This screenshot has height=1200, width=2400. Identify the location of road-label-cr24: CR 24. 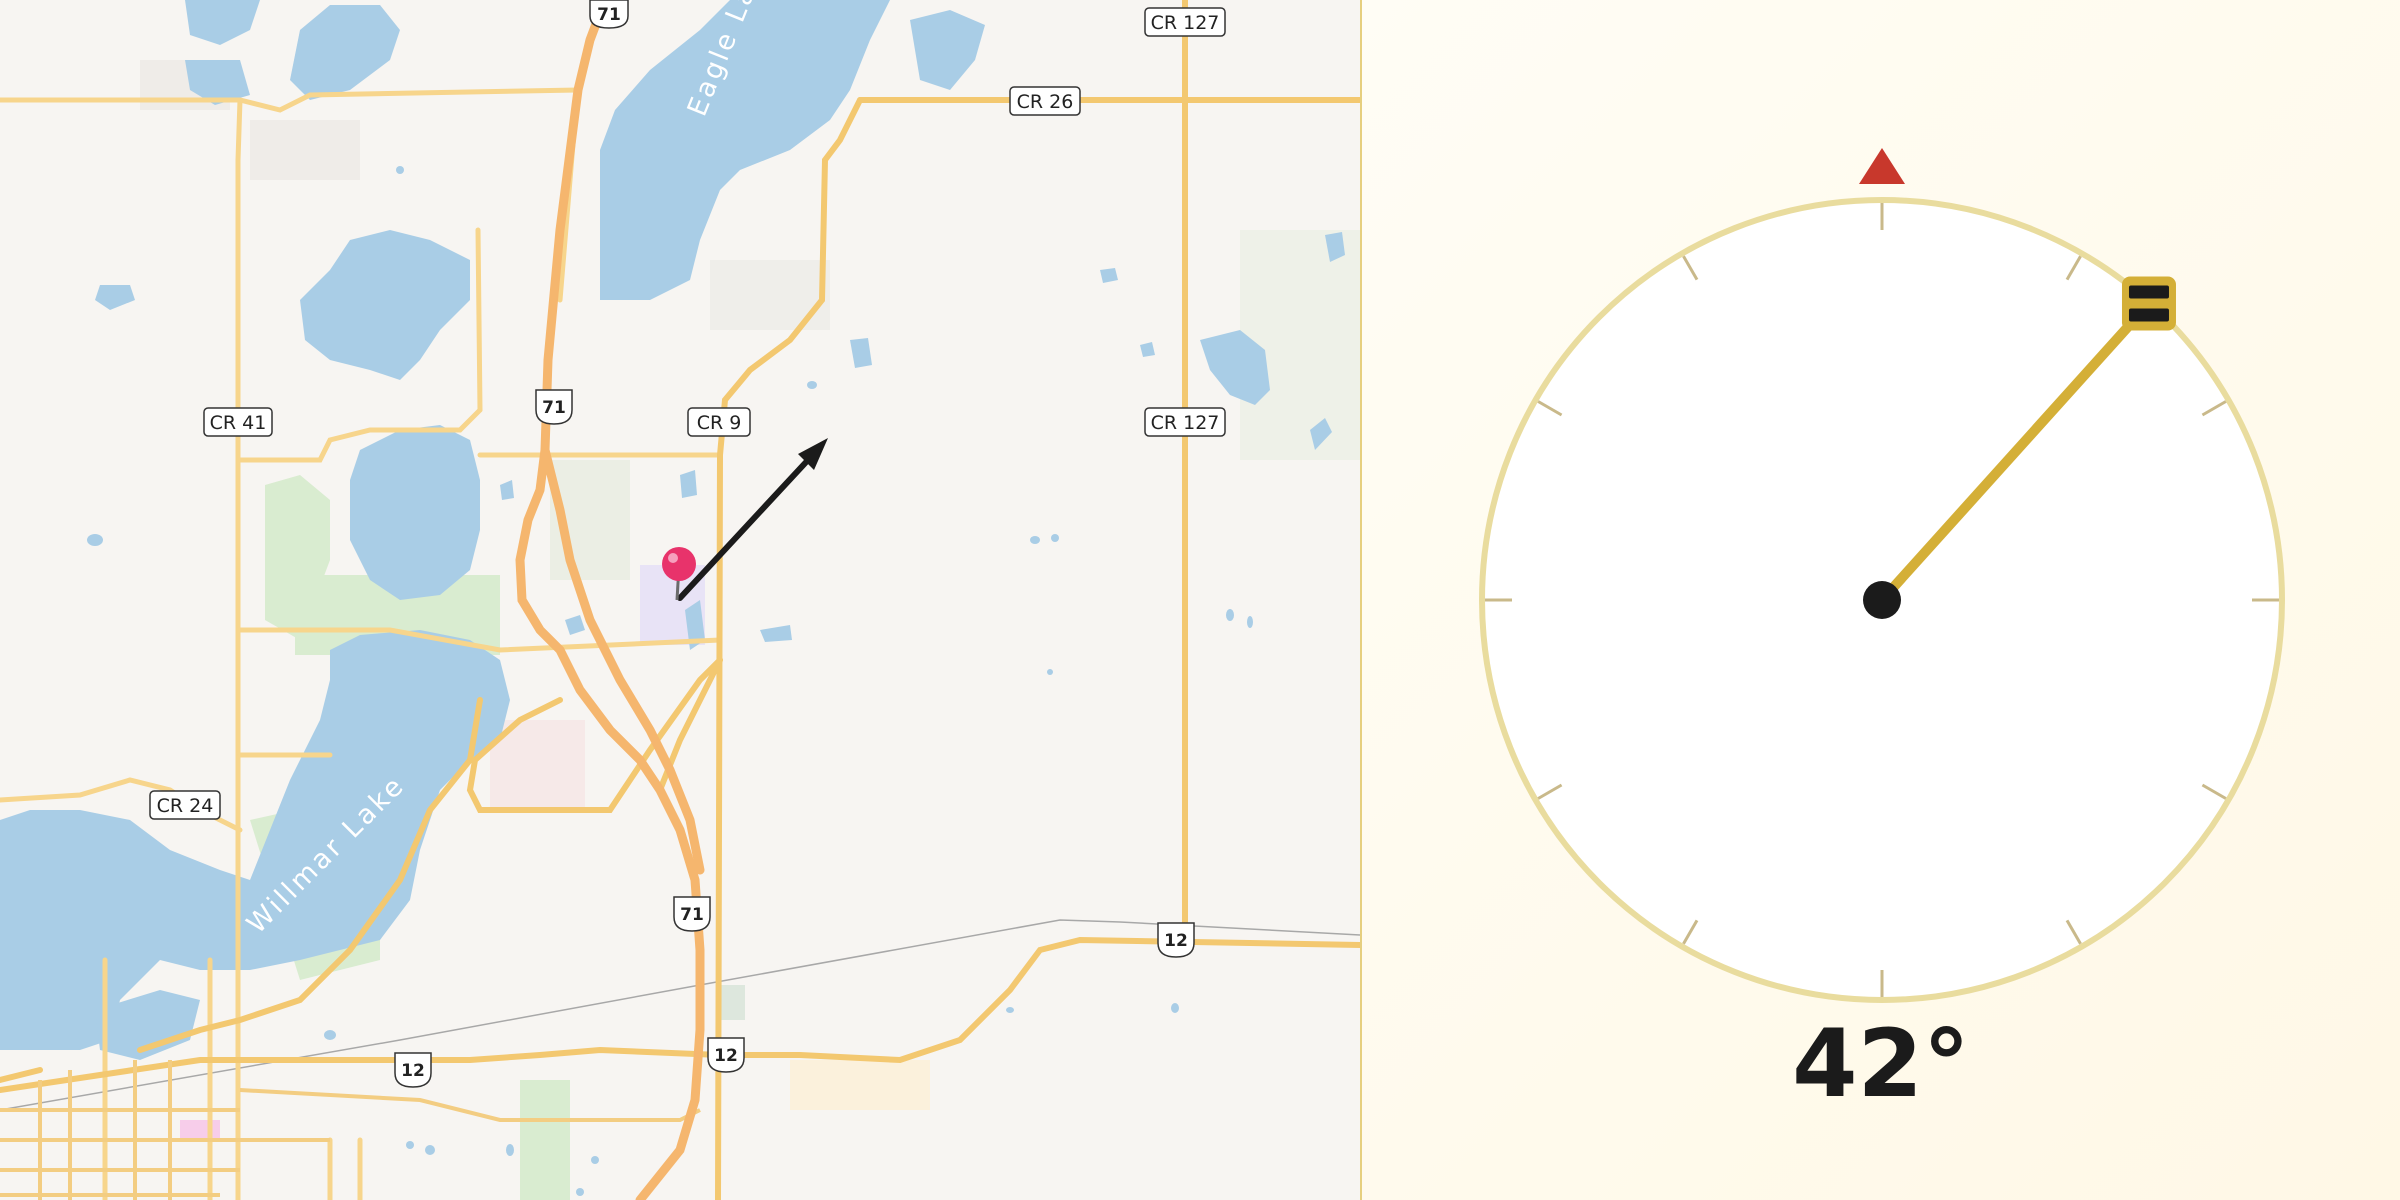
(185, 805).